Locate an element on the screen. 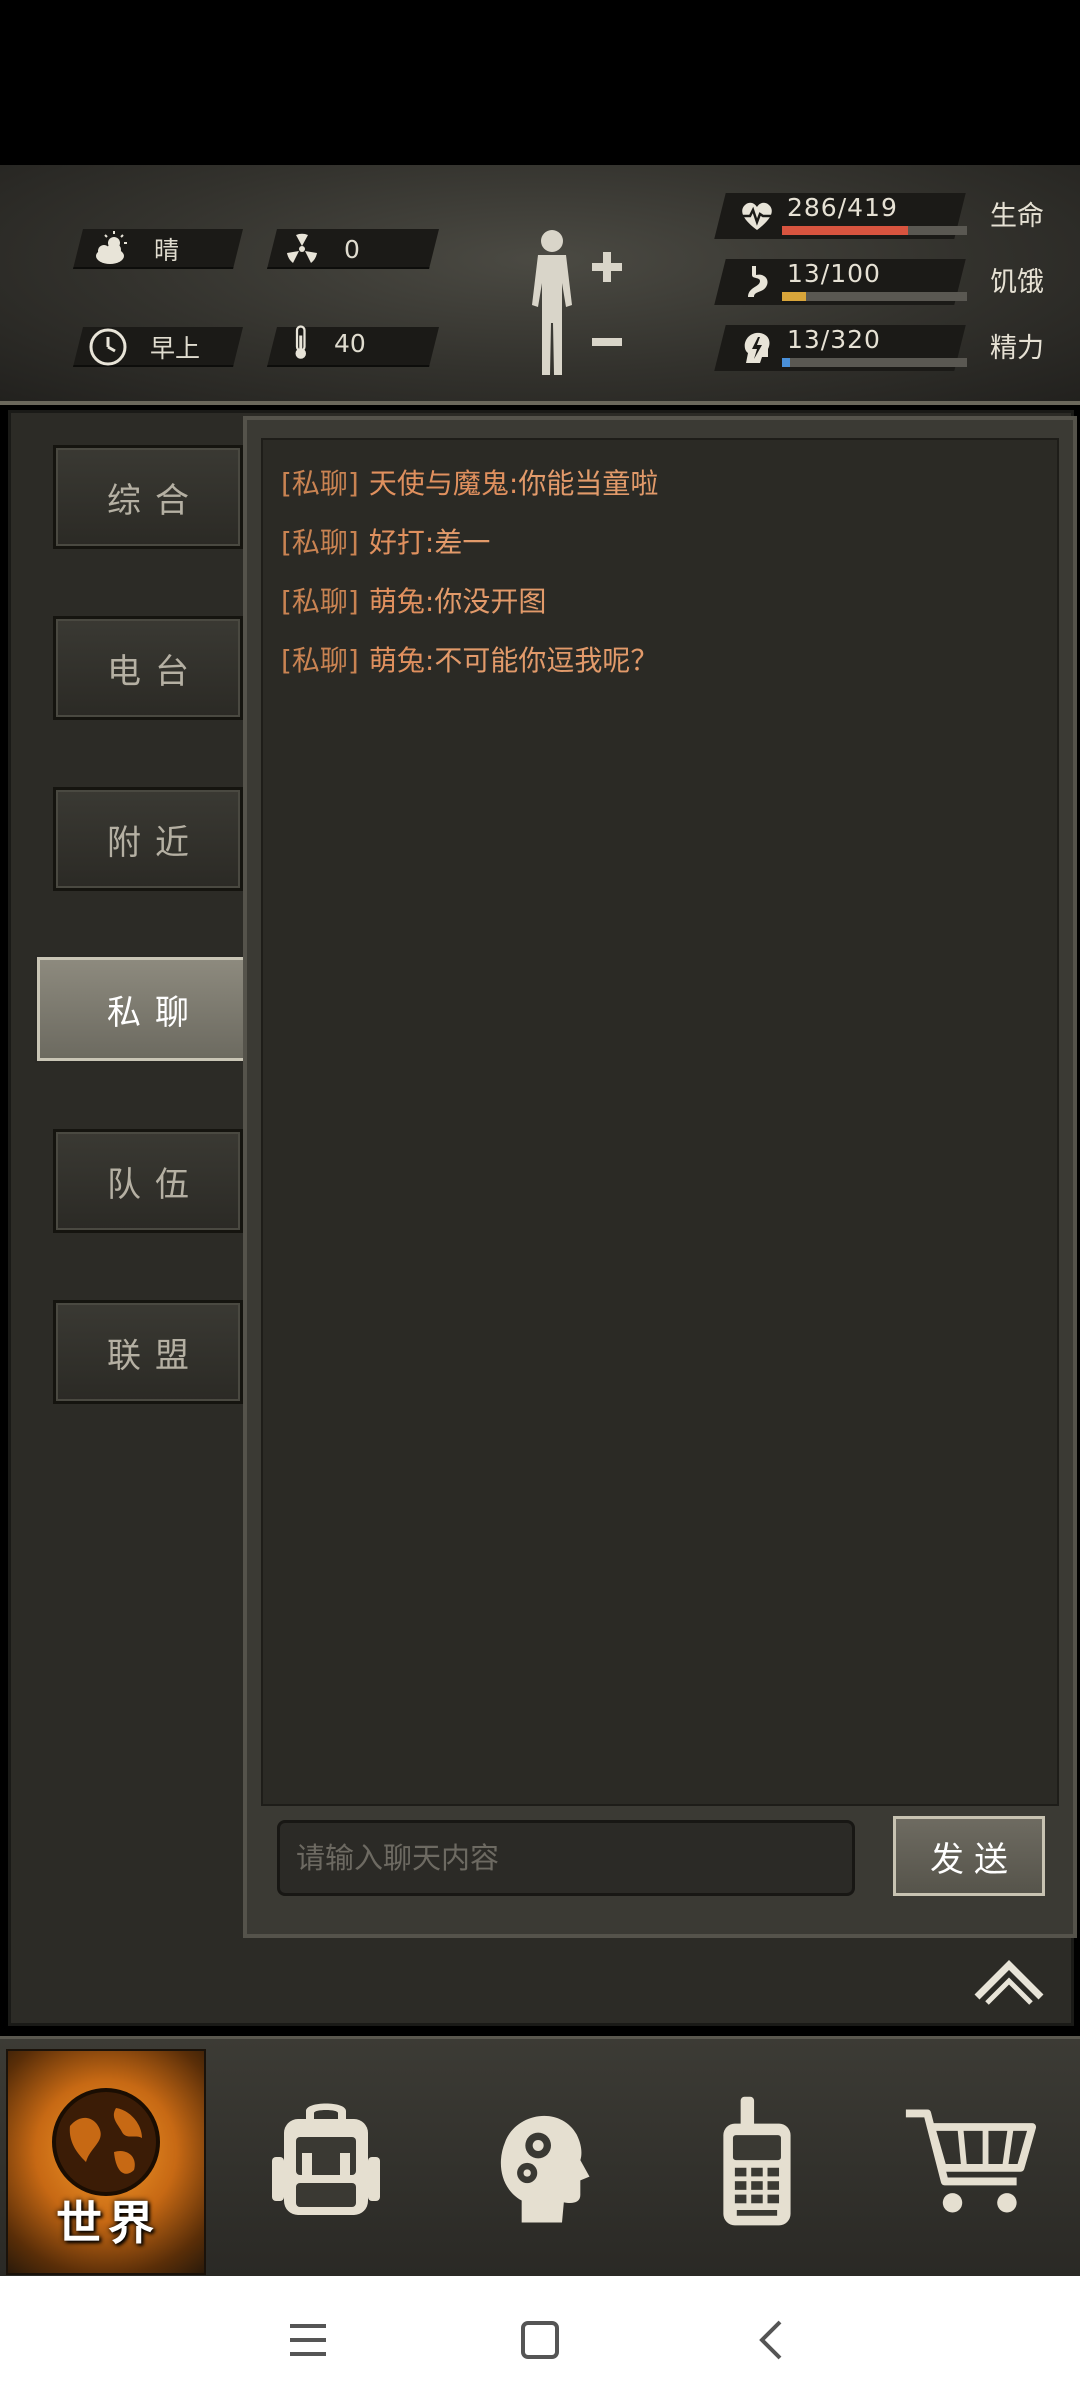 This screenshot has height=2400, width=1080. send-button: 发送 is located at coordinates (969, 1856).